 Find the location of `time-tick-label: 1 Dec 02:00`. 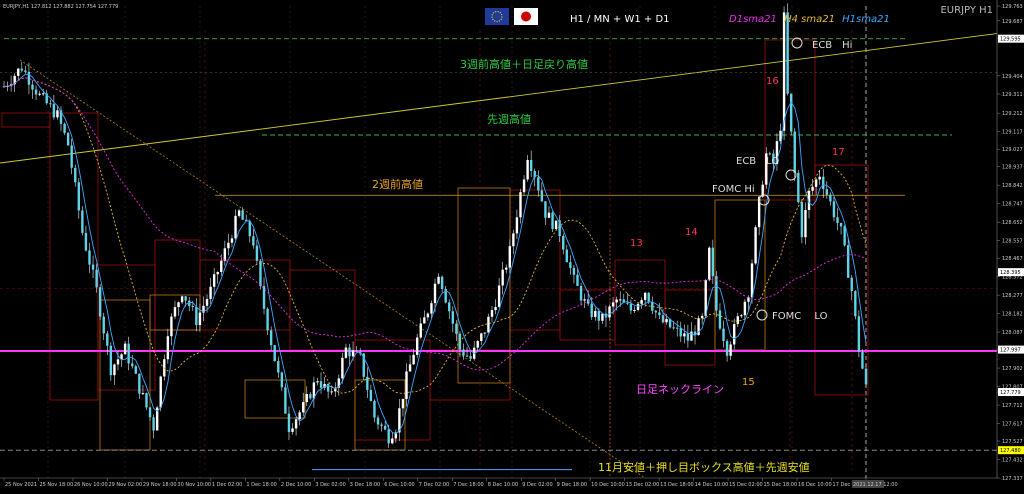

time-tick-label: 1 Dec 02:00 is located at coordinates (227, 485).